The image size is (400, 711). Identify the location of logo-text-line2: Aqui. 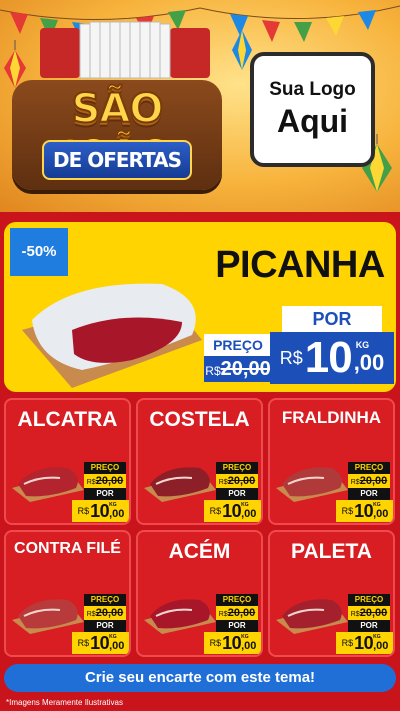
(312, 121).